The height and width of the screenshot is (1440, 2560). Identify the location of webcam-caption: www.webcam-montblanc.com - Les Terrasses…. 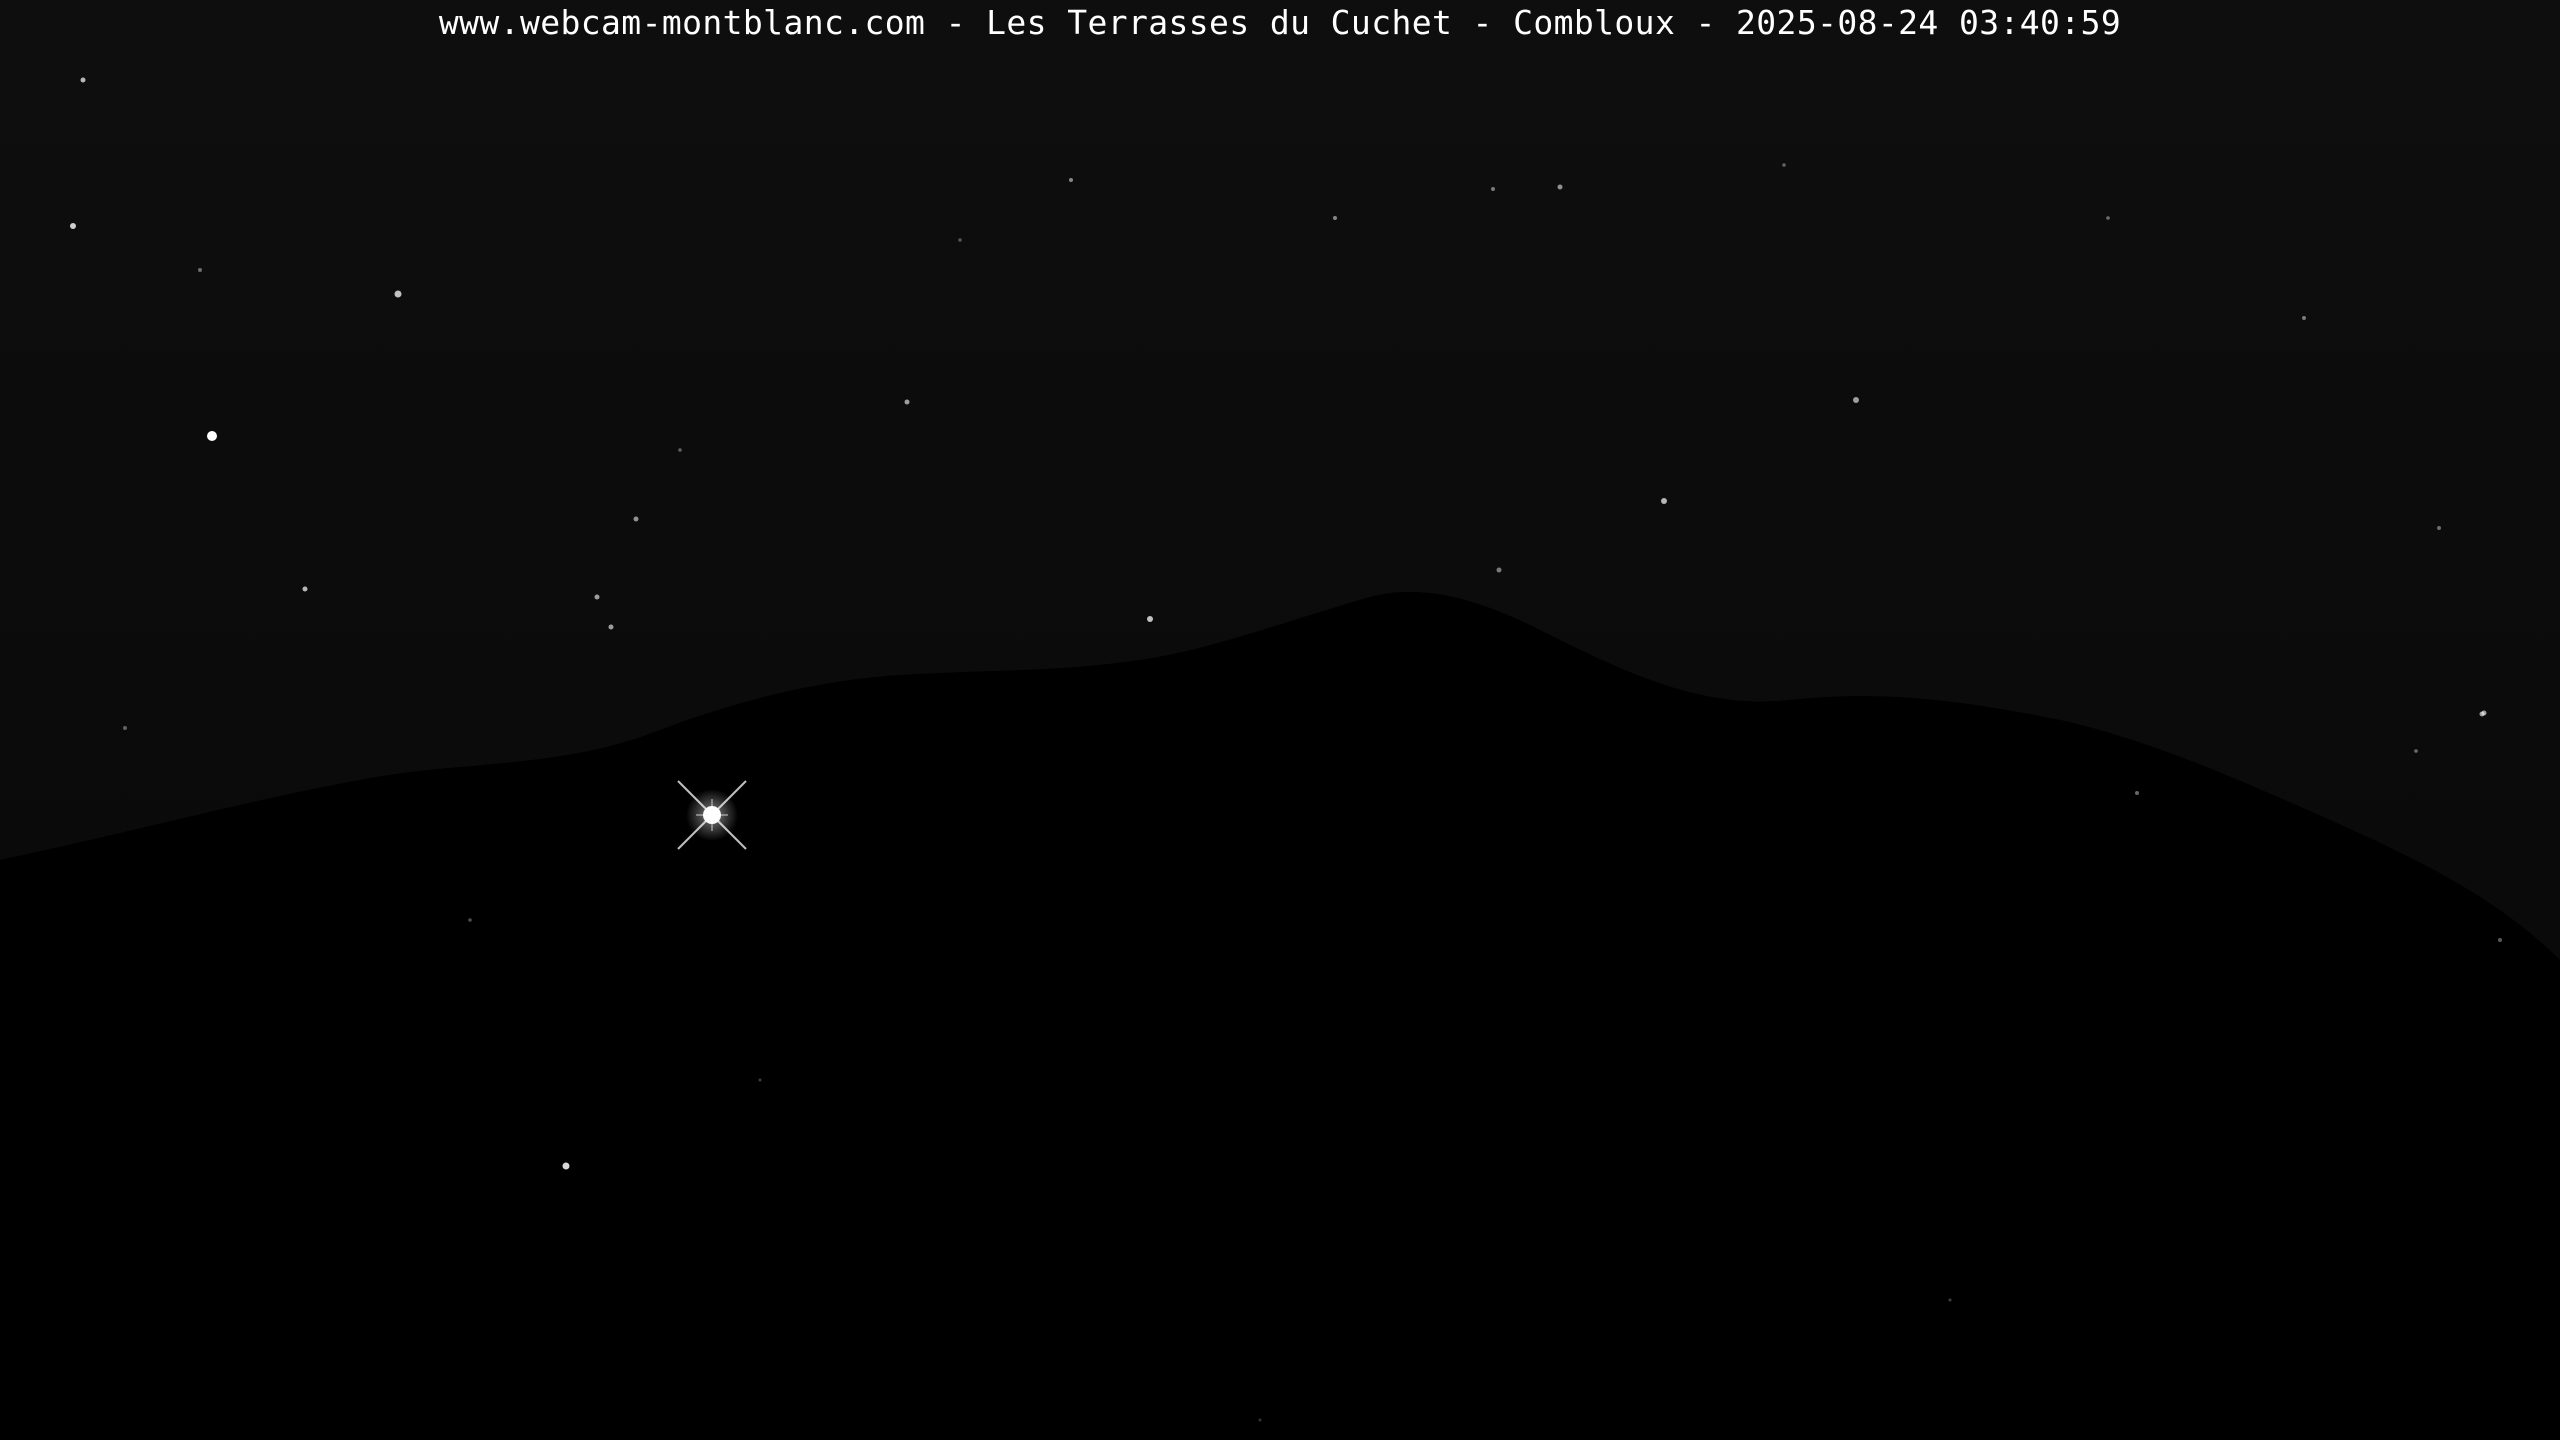
(1280, 22).